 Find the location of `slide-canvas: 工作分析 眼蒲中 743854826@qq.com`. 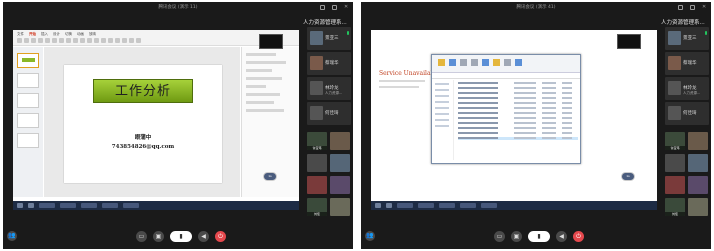

slide-canvas: 工作分析 眼蒲中 743854826@qq.com is located at coordinates (143, 124).